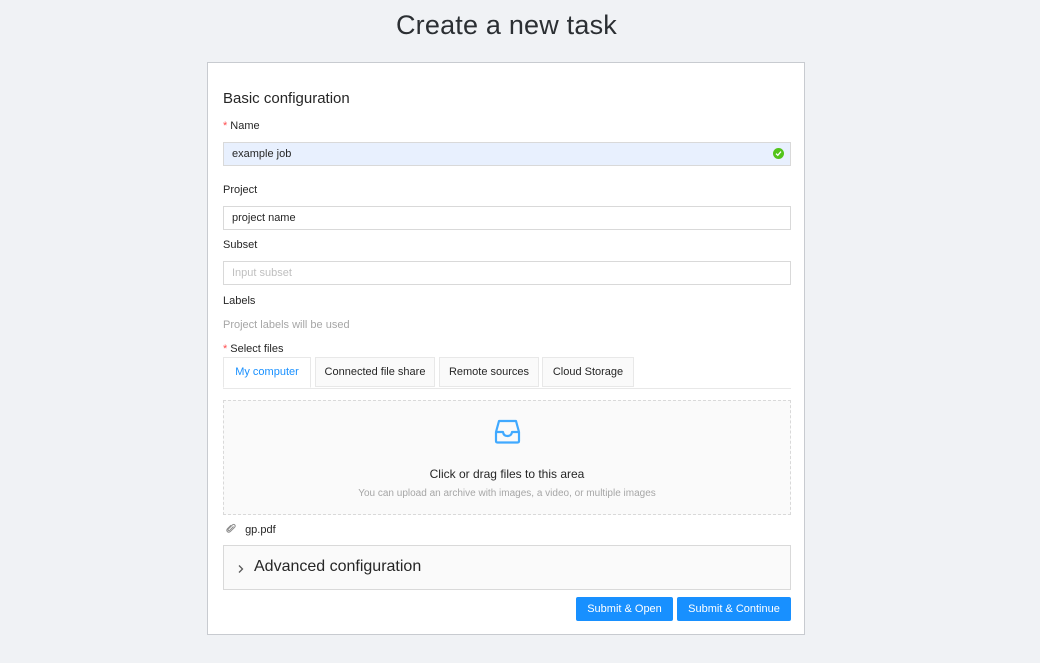 The width and height of the screenshot is (1040, 663). I want to click on select-files-label: * Select files, so click(253, 349).